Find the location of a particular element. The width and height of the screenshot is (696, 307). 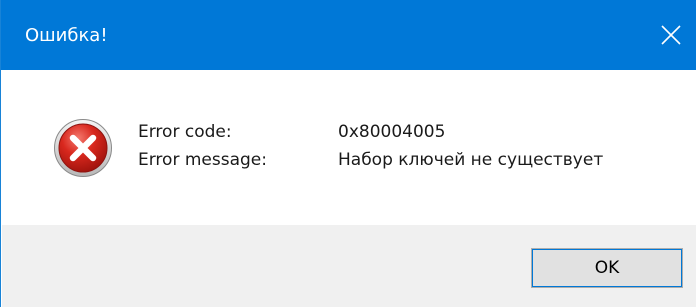

error-code-value: 0x80004005 is located at coordinates (392, 132).